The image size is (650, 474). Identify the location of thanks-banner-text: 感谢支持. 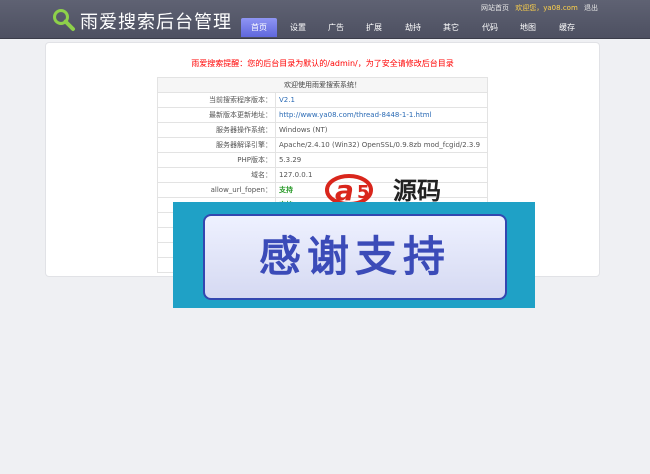
(355, 257).